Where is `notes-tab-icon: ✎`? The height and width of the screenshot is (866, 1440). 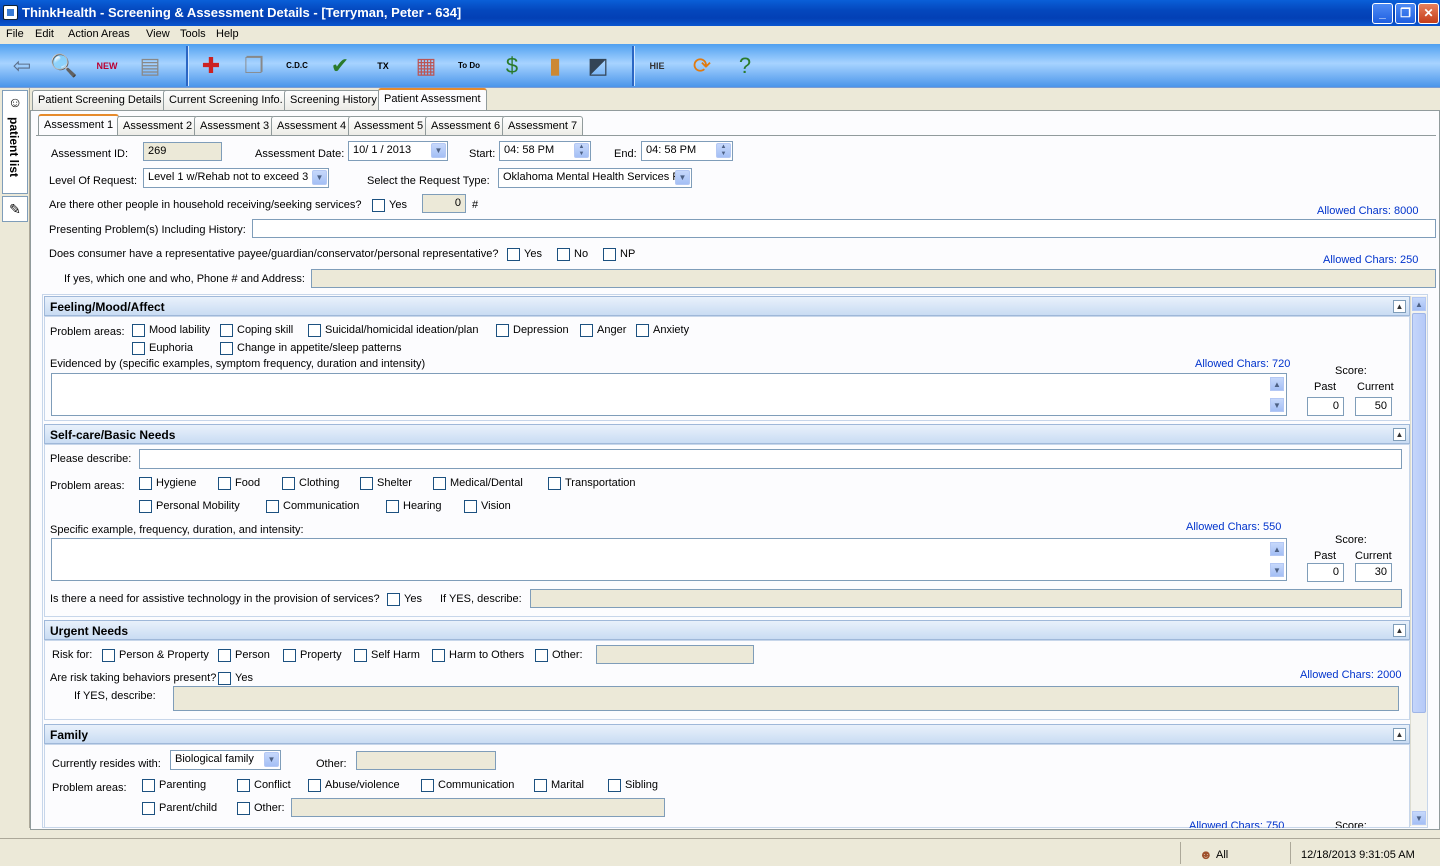
notes-tab-icon: ✎ is located at coordinates (15, 209).